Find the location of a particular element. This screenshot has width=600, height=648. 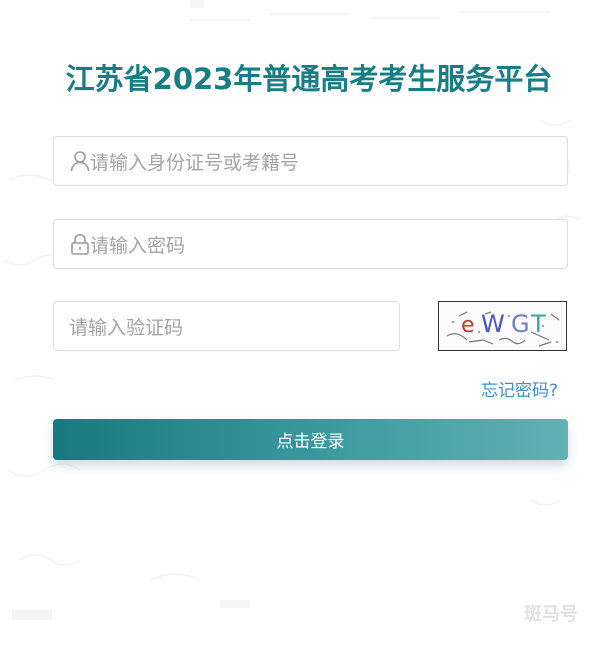

page-title: 江苏省2023年普通高考考生服务平台 is located at coordinates (309, 79).